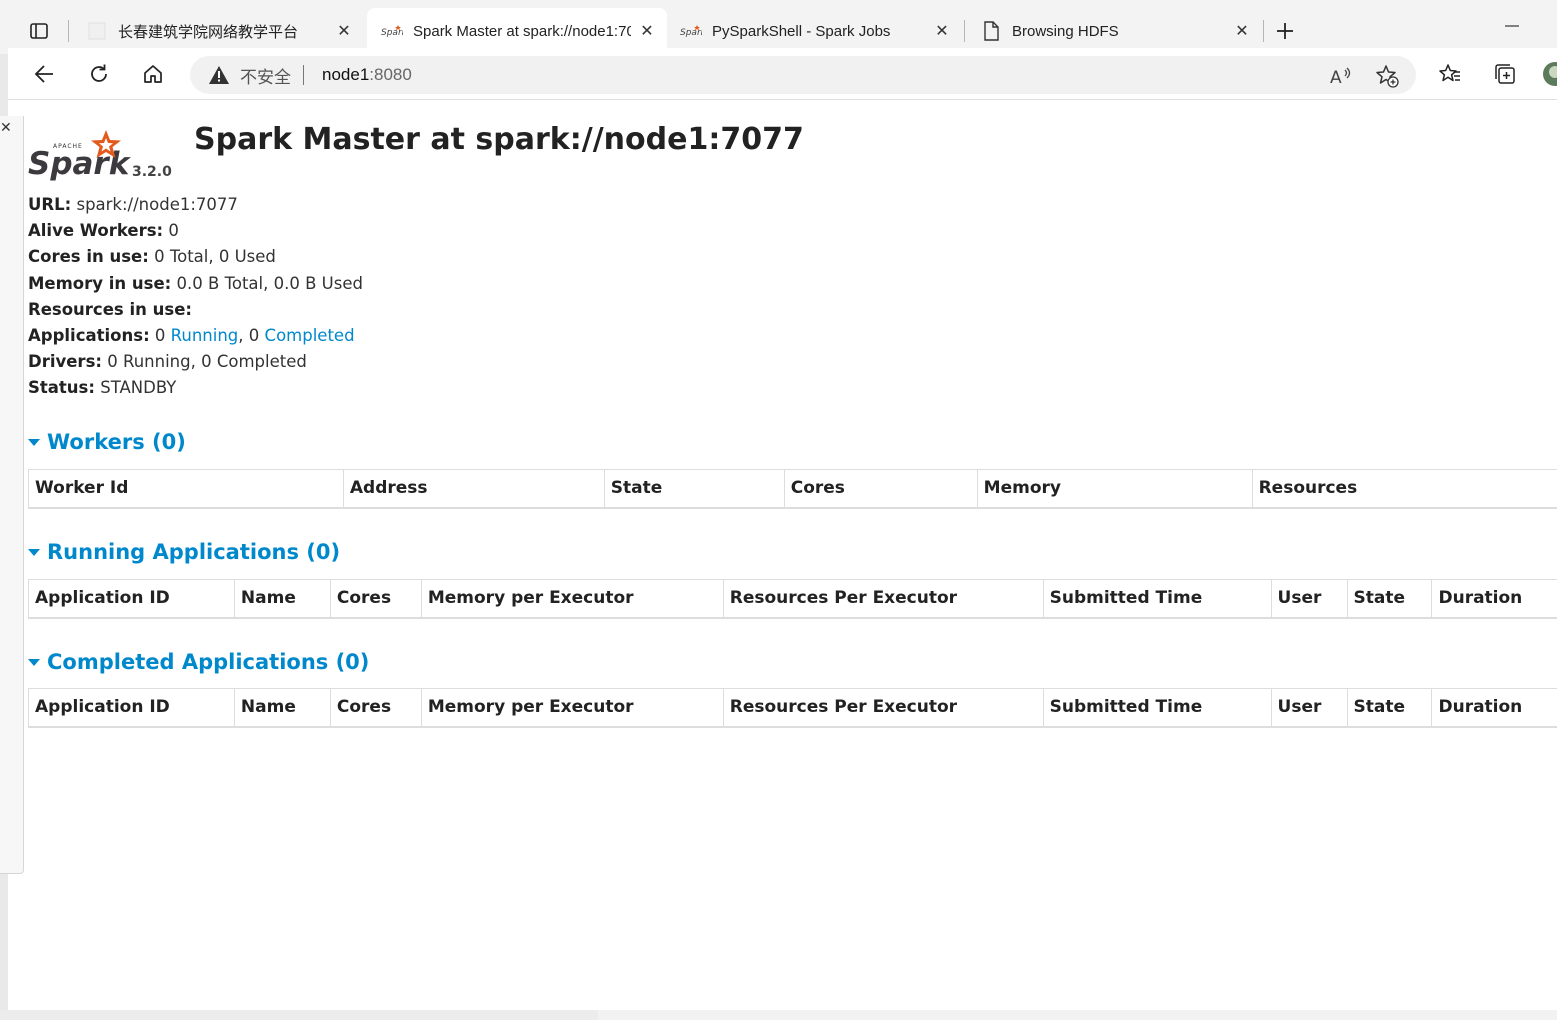 This screenshot has width=1557, height=1020. I want to click on minimize-button, so click(1512, 24).